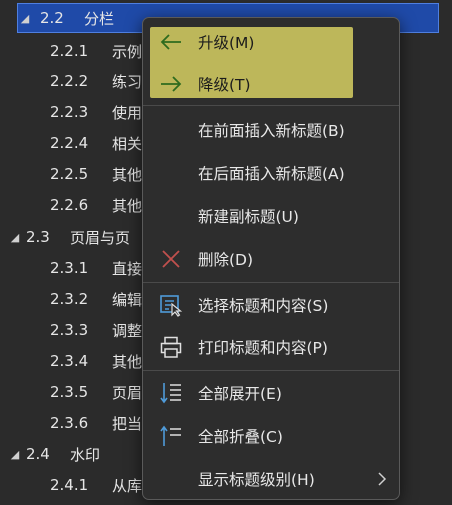 This screenshot has height=505, width=452. What do you see at coordinates (171, 42) in the screenshot?
I see `arrow-left-icon` at bounding box center [171, 42].